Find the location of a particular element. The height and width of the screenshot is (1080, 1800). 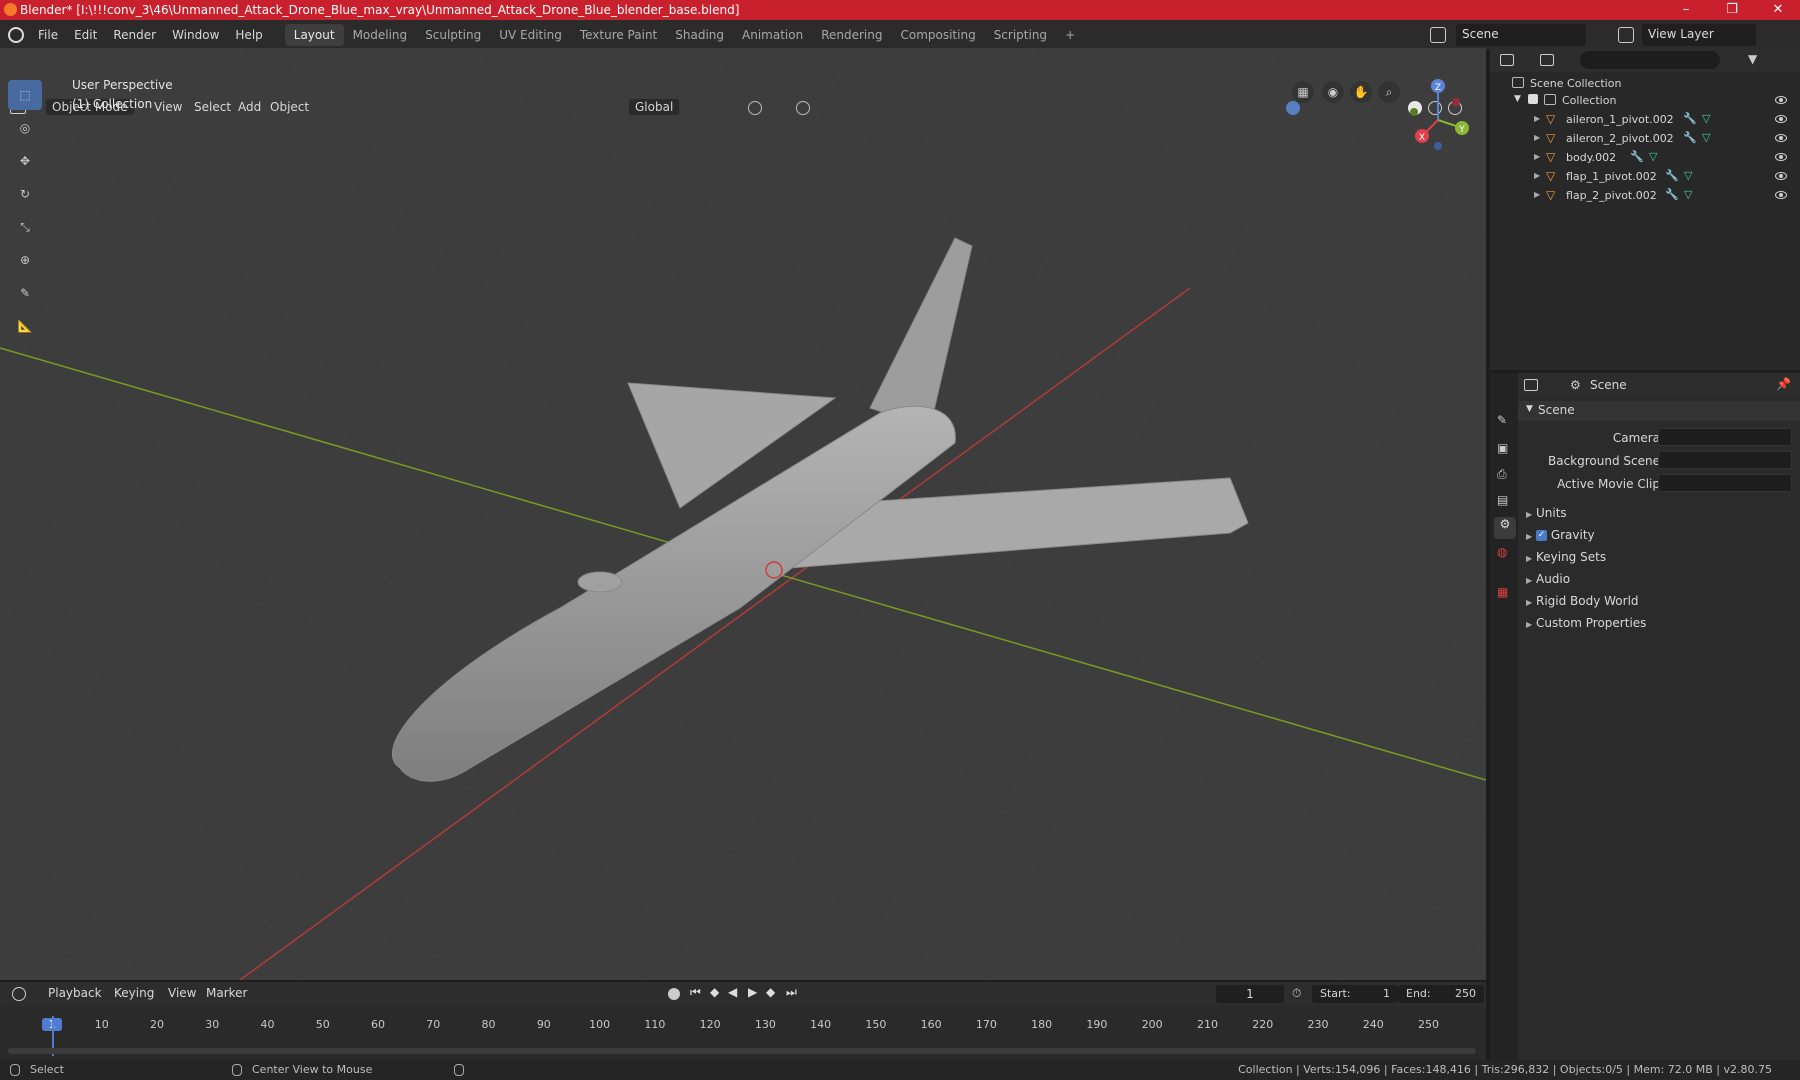

properties-editor-icon is located at coordinates (1531, 385).